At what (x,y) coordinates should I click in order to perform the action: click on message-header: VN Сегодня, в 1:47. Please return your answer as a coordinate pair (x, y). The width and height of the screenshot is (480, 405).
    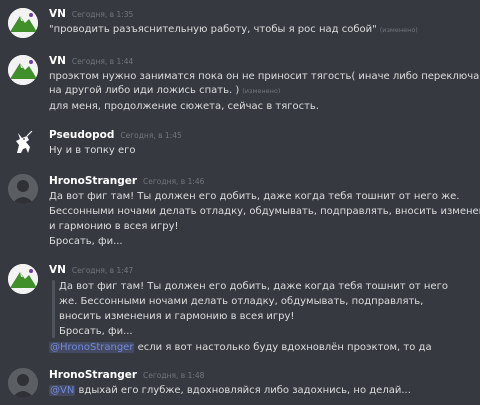
    Looking at the image, I should click on (91, 270).